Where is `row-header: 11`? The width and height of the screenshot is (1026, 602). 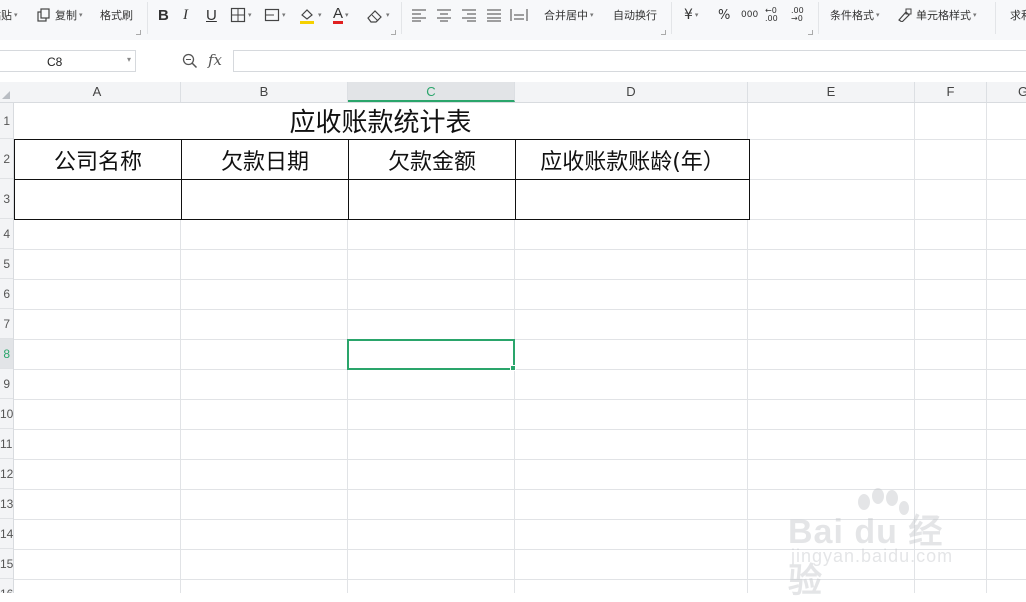
row-header: 11 is located at coordinates (6, 444).